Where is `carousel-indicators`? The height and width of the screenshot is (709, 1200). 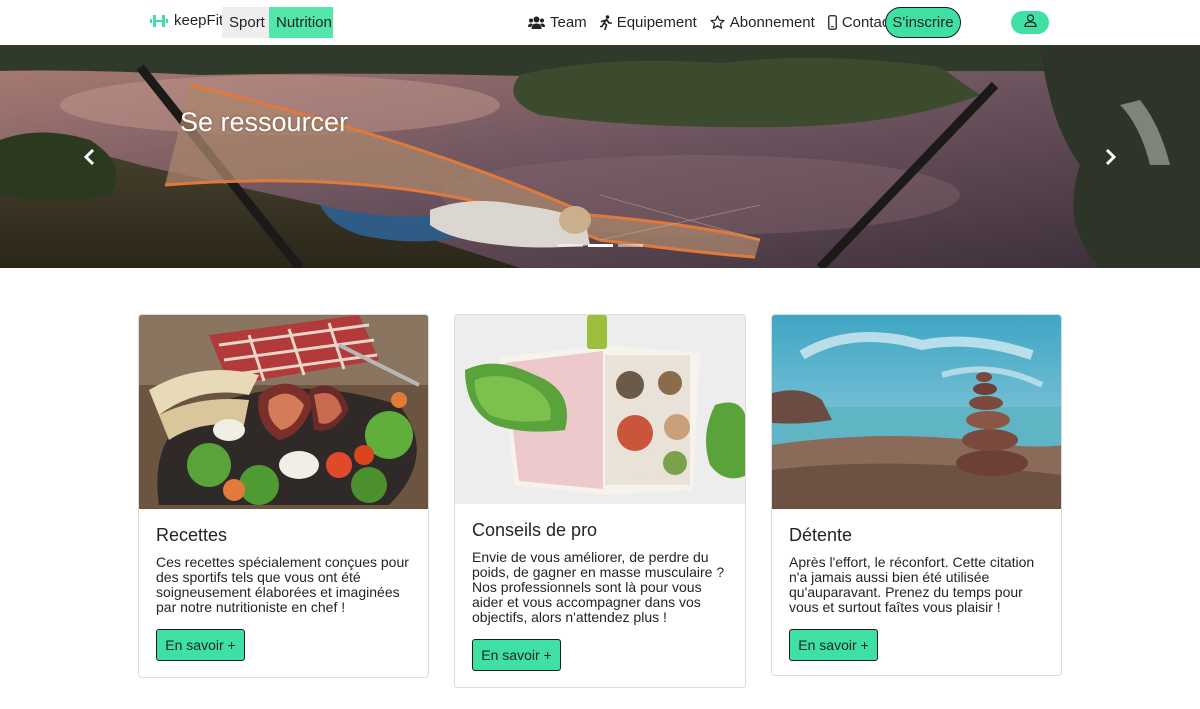 carousel-indicators is located at coordinates (600, 245).